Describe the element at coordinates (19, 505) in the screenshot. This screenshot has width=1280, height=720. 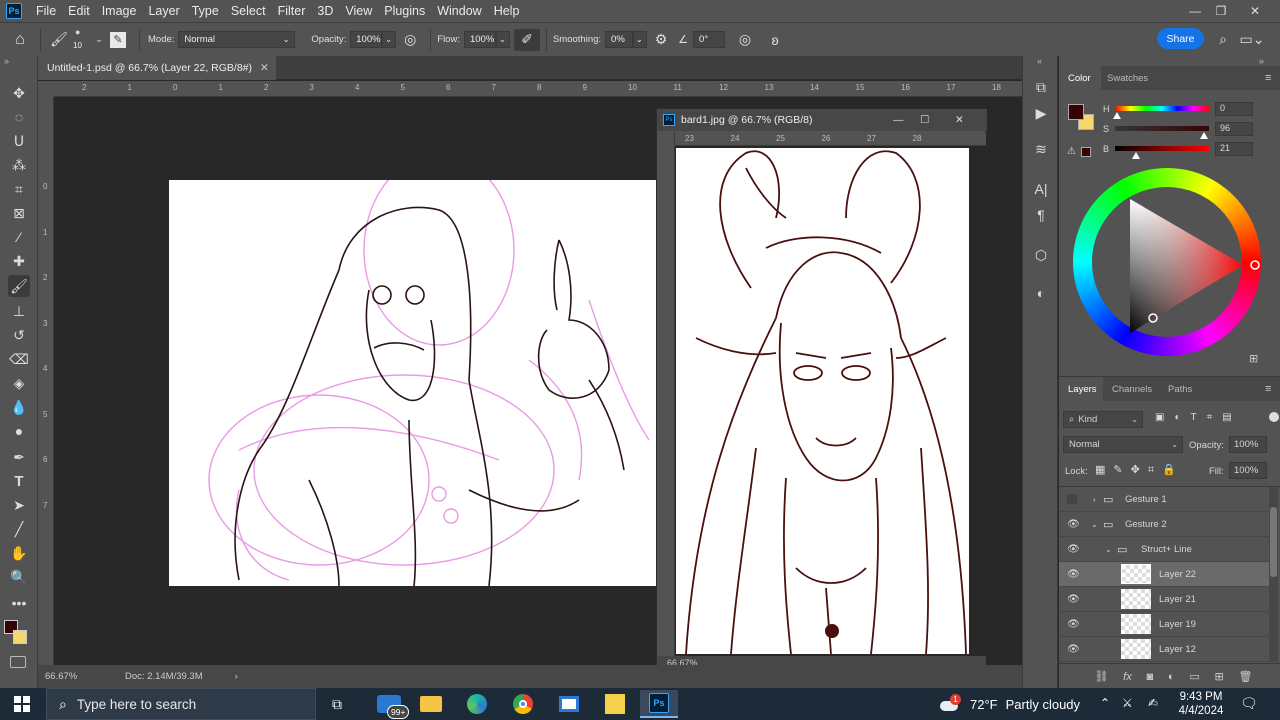
I see `path-selection-tool-icon: ➤` at that location.